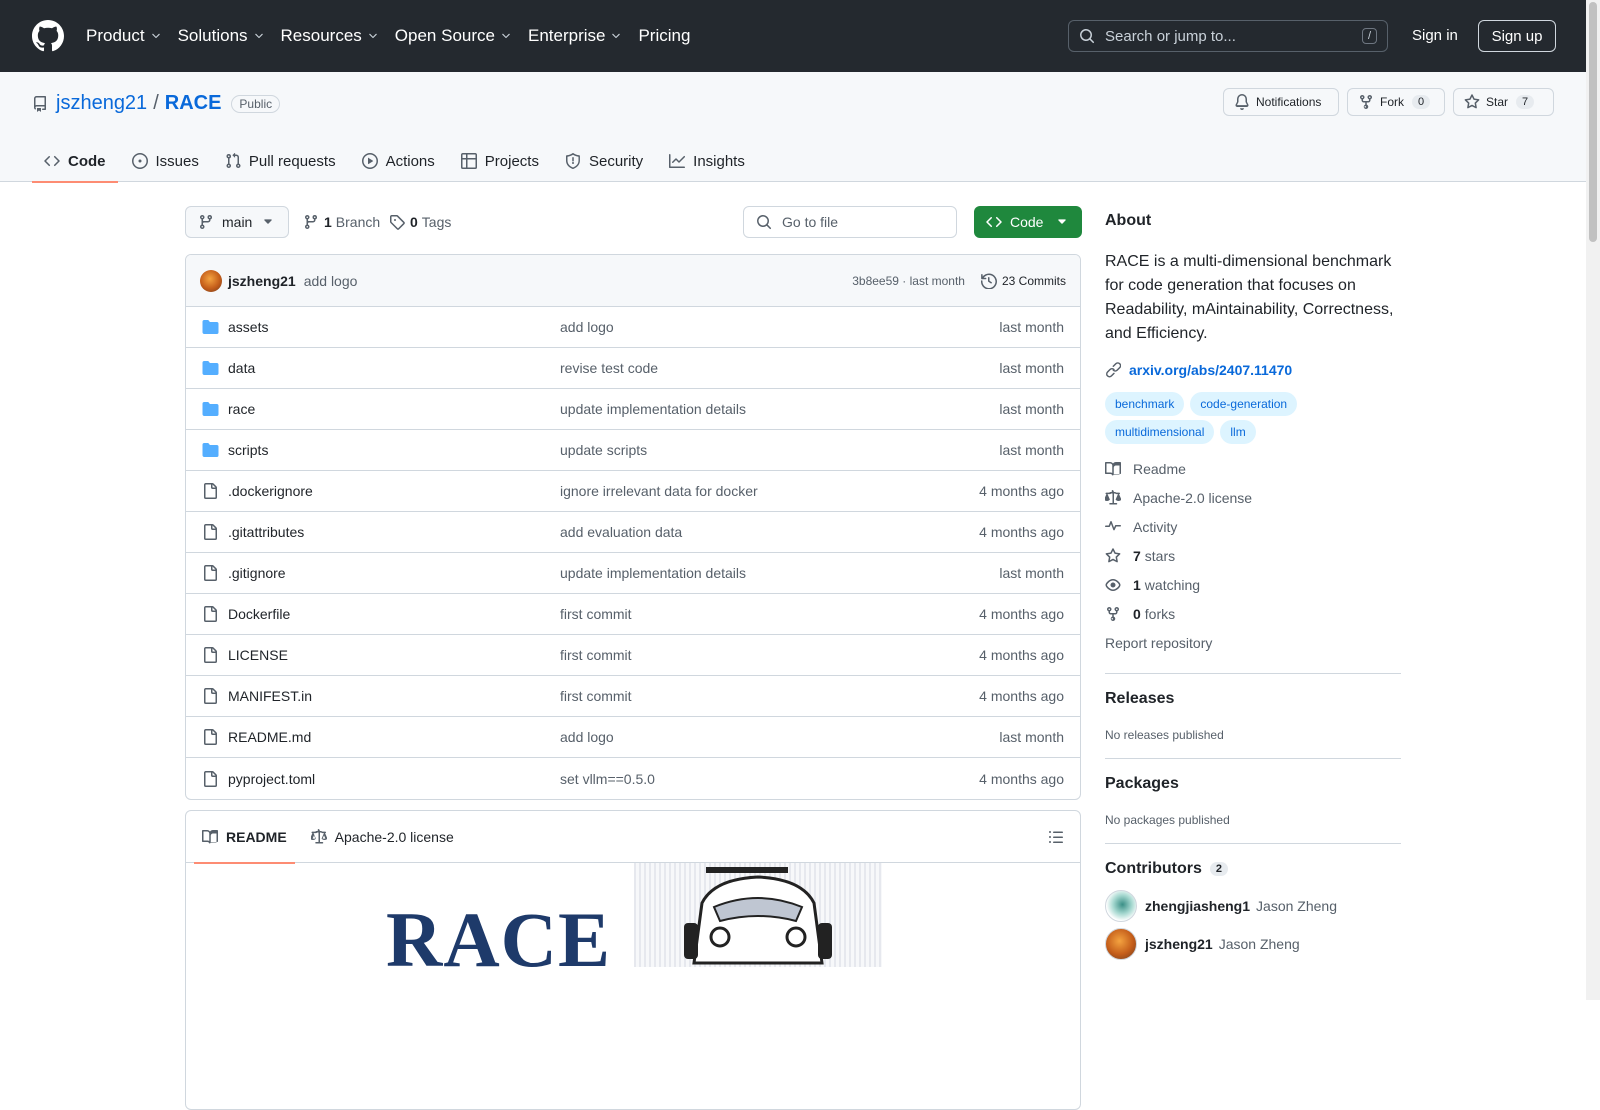  What do you see at coordinates (210, 491) in the screenshot?
I see `file-icon` at bounding box center [210, 491].